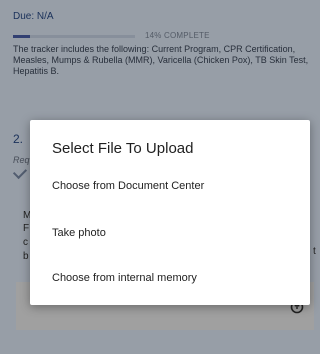  Describe the element at coordinates (123, 148) in the screenshot. I see `dialog-title: Select File To Upload` at that location.